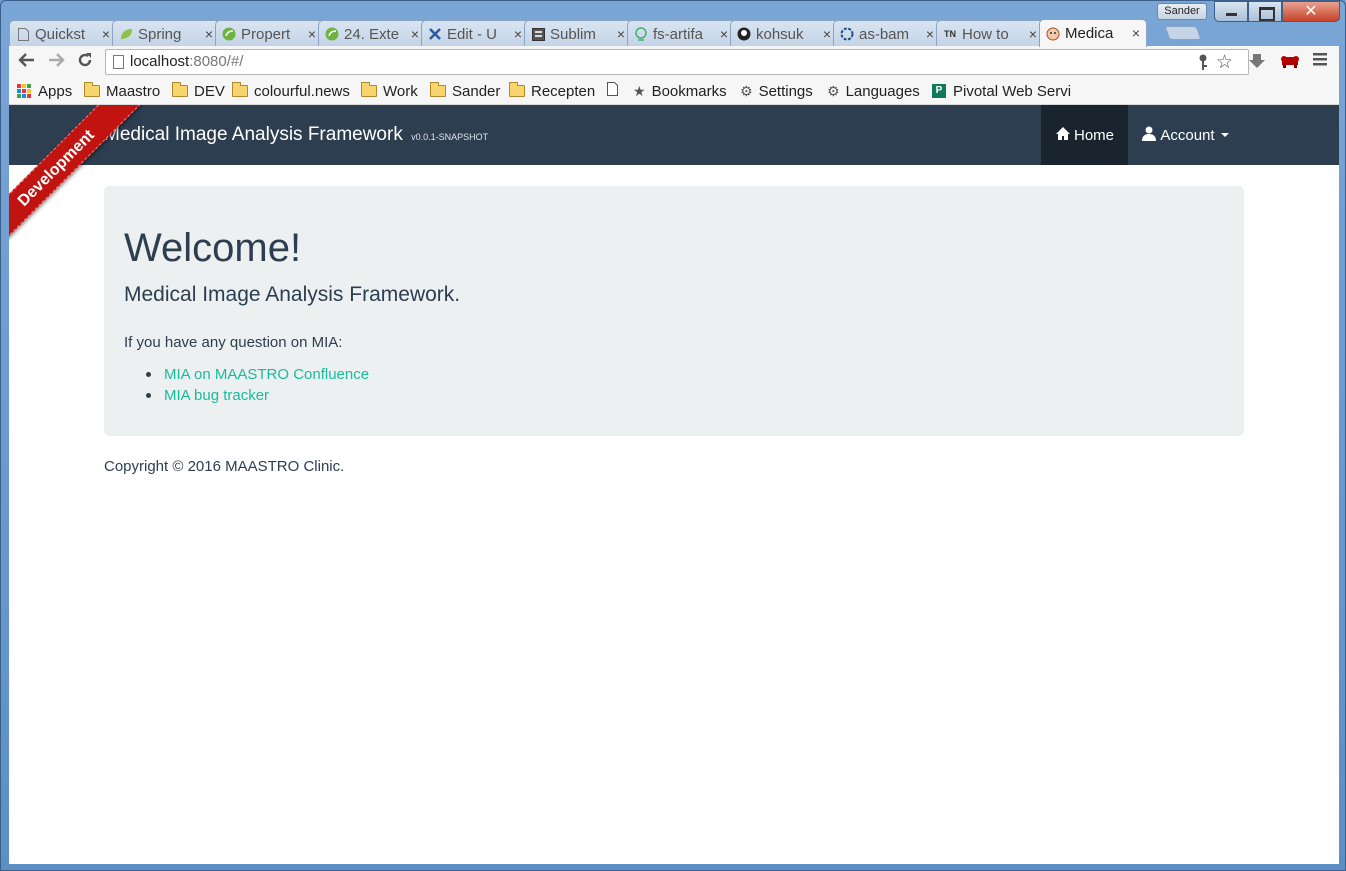 The width and height of the screenshot is (1346, 871). I want to click on tab-label: as-bam, so click(884, 34).